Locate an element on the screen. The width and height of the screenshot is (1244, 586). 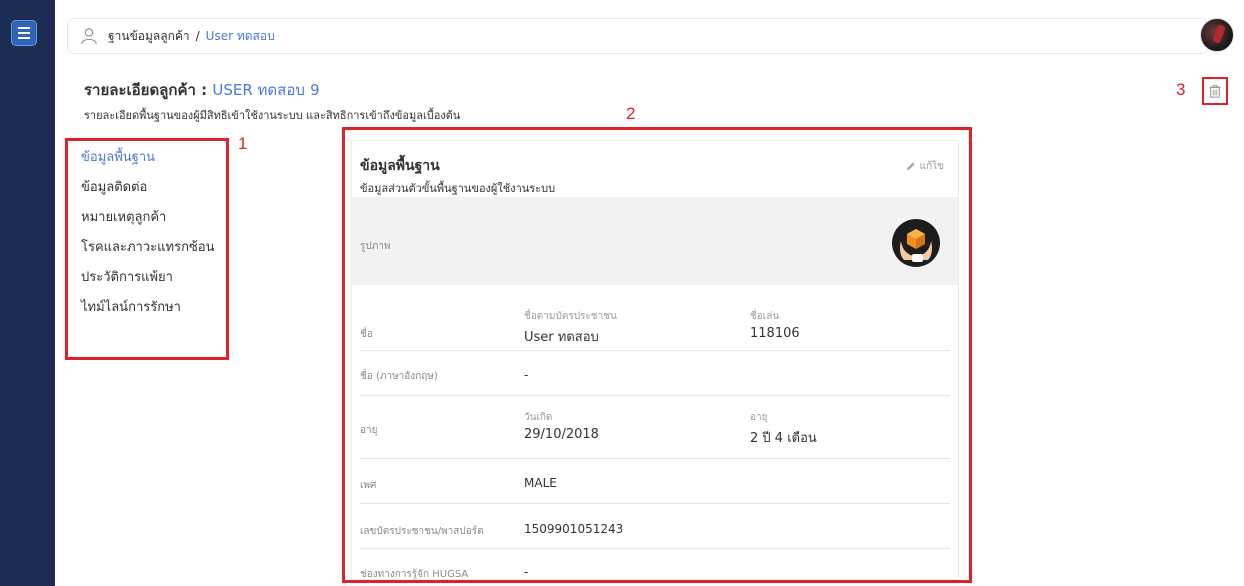
avatar is located at coordinates (1217, 35).